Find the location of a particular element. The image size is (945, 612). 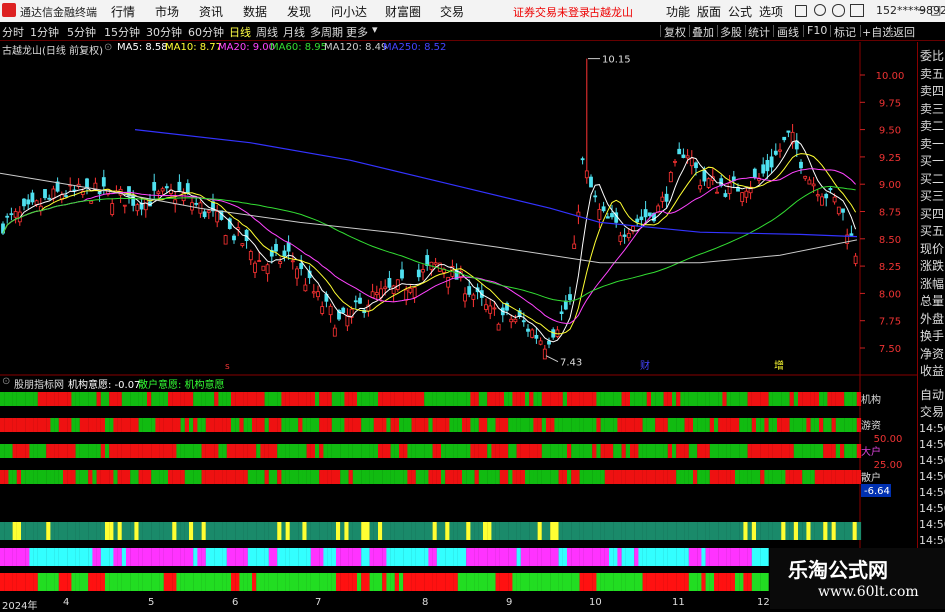

period-daily: 日线 is located at coordinates (240, 32).